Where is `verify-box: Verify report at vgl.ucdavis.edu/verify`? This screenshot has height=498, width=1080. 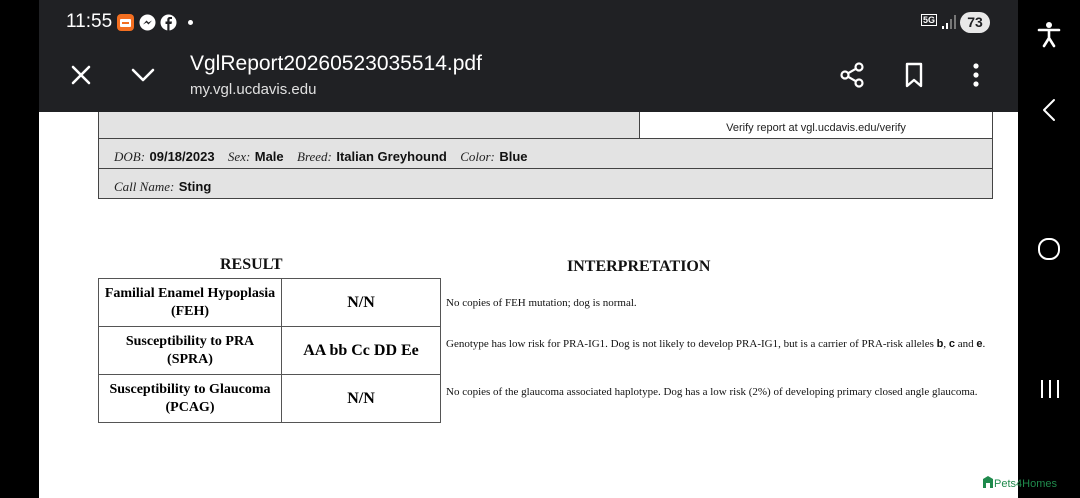 verify-box: Verify report at vgl.ucdavis.edu/verify is located at coordinates (816, 125).